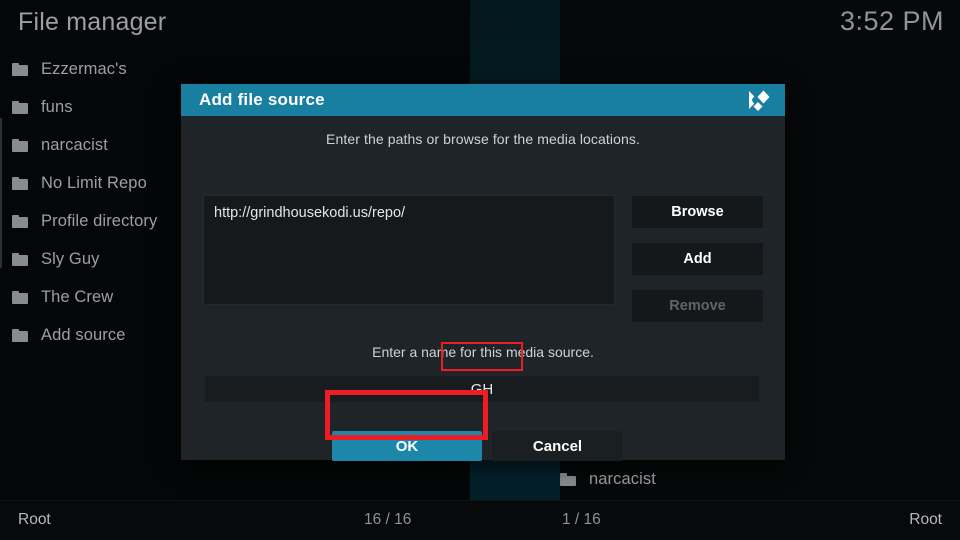 This screenshot has width=960, height=540. Describe the element at coordinates (409, 250) in the screenshot. I see `path-list-box: http://grindhousekodi.us/repo/` at that location.